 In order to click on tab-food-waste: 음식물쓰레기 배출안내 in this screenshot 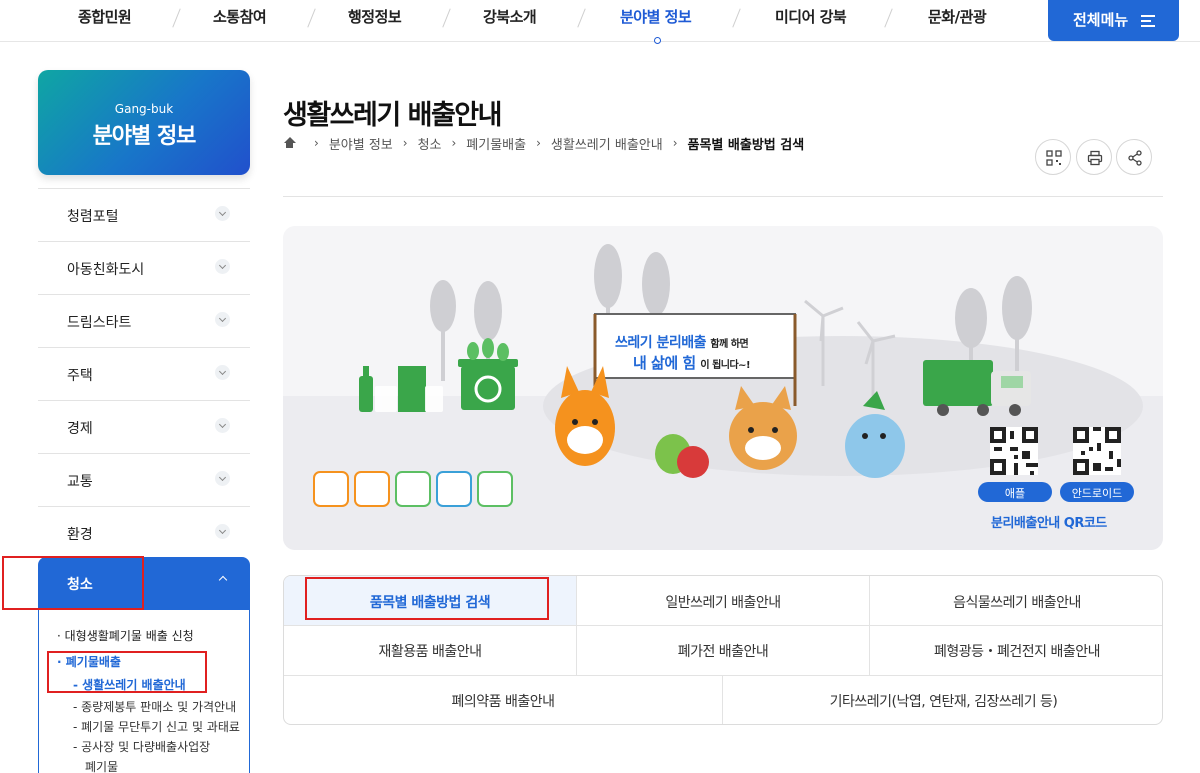, I will do `click(1016, 601)`.